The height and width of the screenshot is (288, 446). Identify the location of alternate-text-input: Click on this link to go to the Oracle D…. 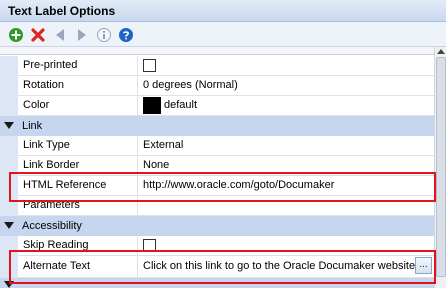
(280, 266).